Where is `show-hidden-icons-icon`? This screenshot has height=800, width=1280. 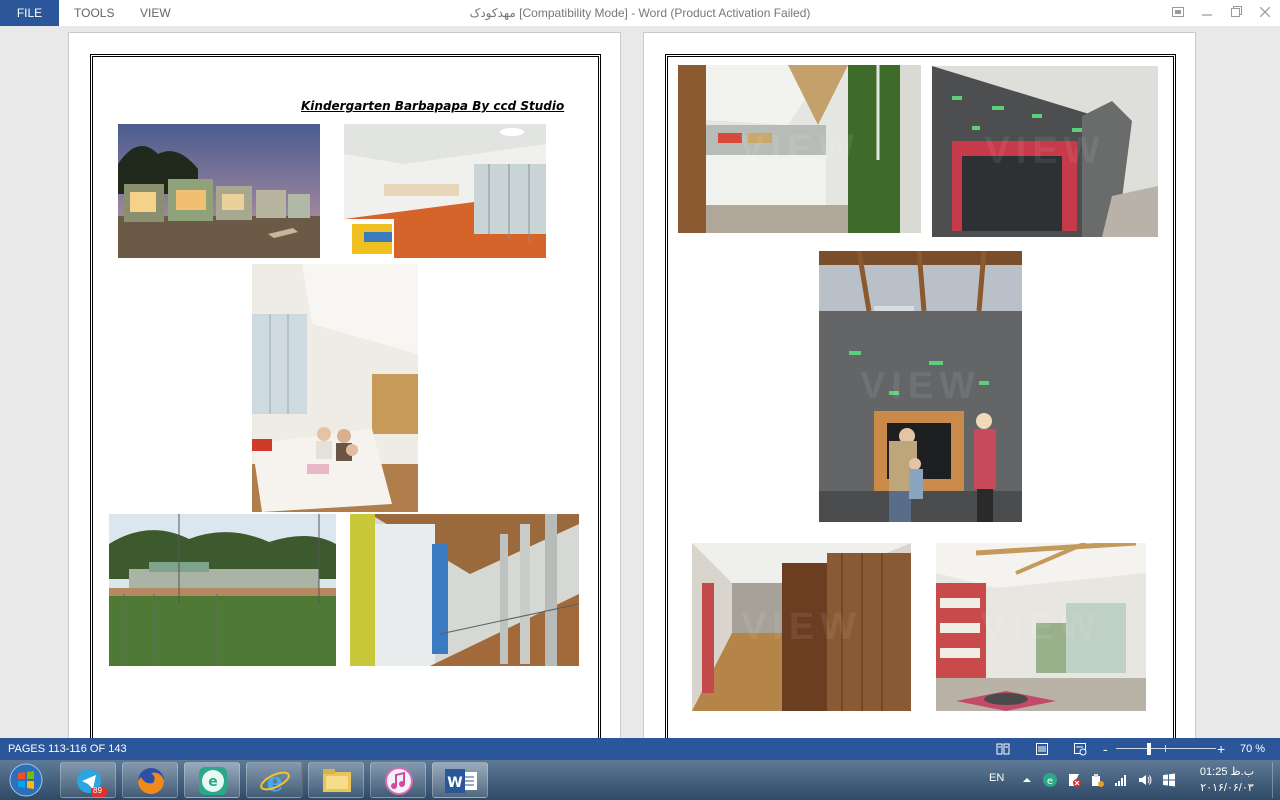 show-hidden-icons-icon is located at coordinates (1027, 780).